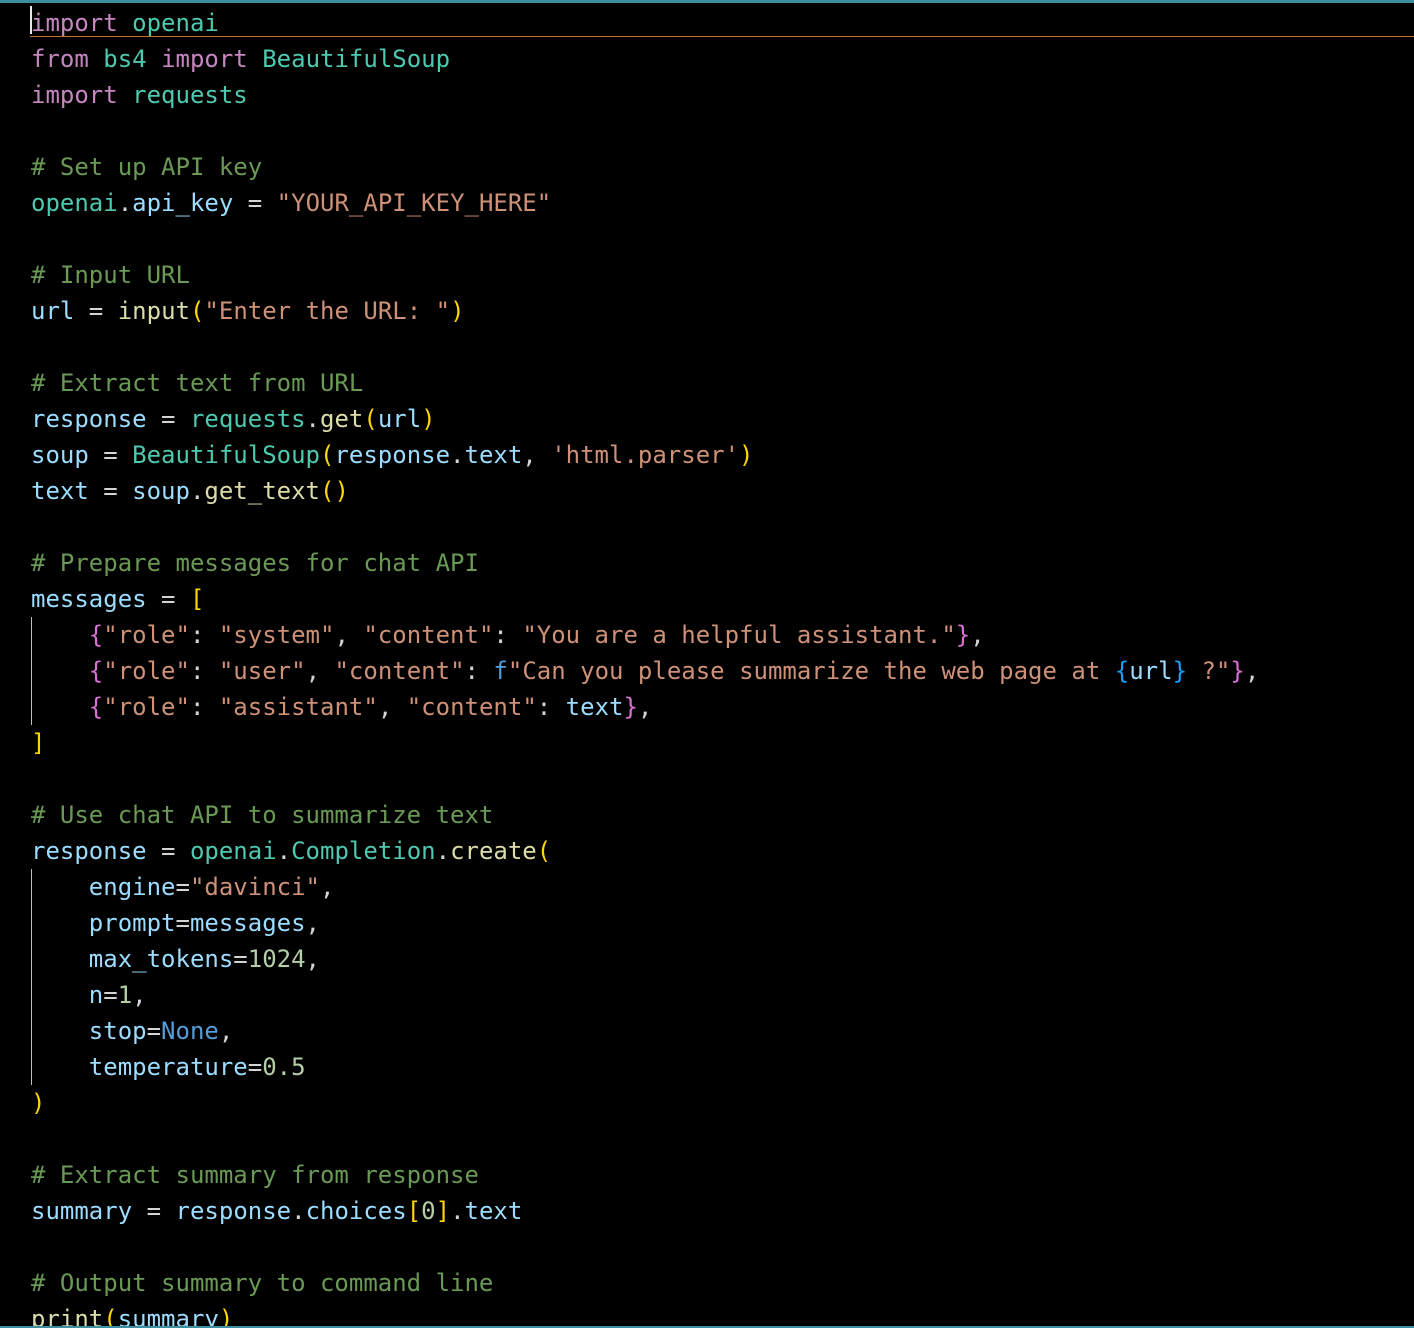 This screenshot has height=1328, width=1414. I want to click on code-token: (), so click(334, 491).